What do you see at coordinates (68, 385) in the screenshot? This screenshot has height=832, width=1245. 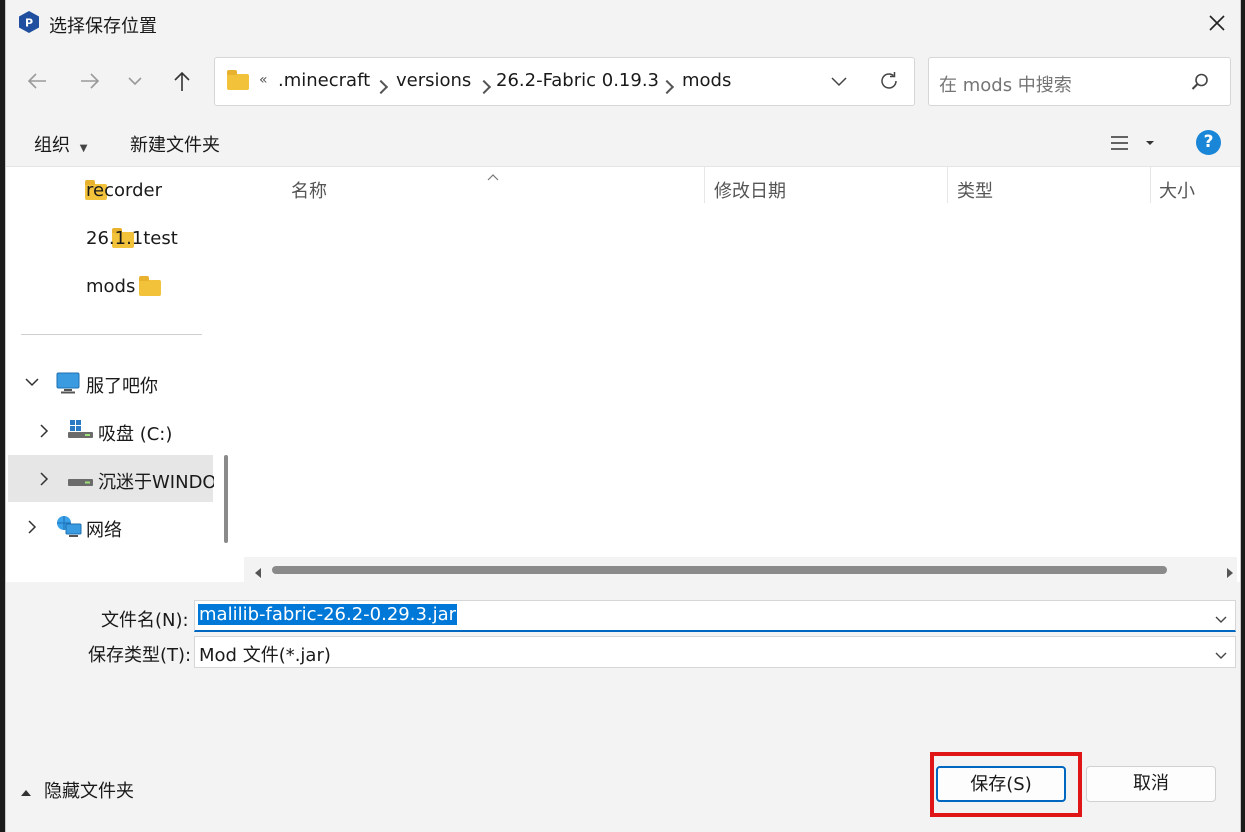 I see `computer-icon` at bounding box center [68, 385].